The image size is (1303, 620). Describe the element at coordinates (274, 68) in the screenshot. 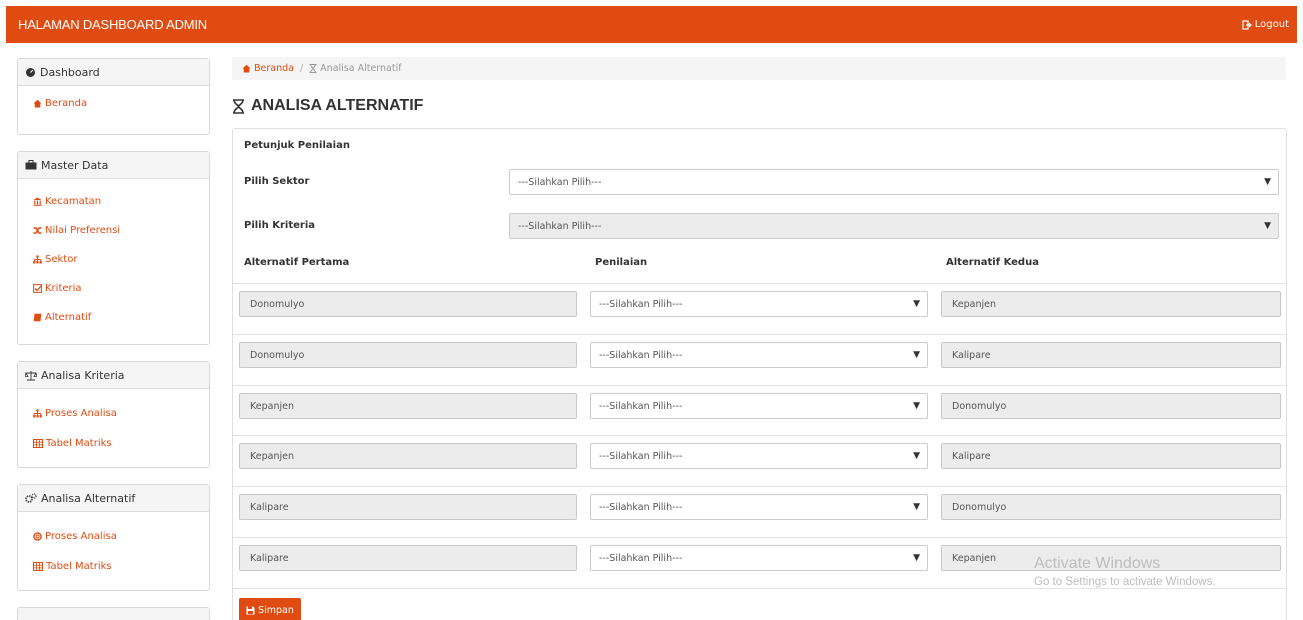

I see `breadcrumb-home-label: Beranda` at that location.